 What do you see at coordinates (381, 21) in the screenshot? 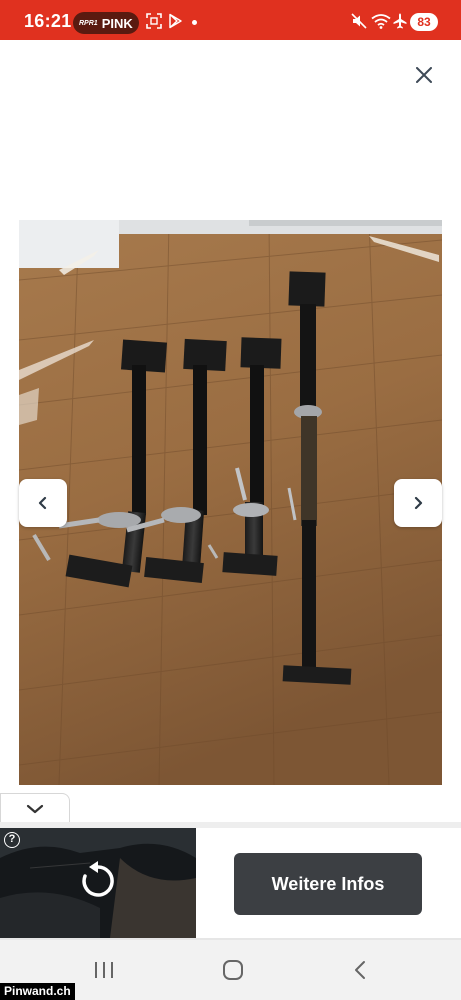
I see `wifi-icon` at bounding box center [381, 21].